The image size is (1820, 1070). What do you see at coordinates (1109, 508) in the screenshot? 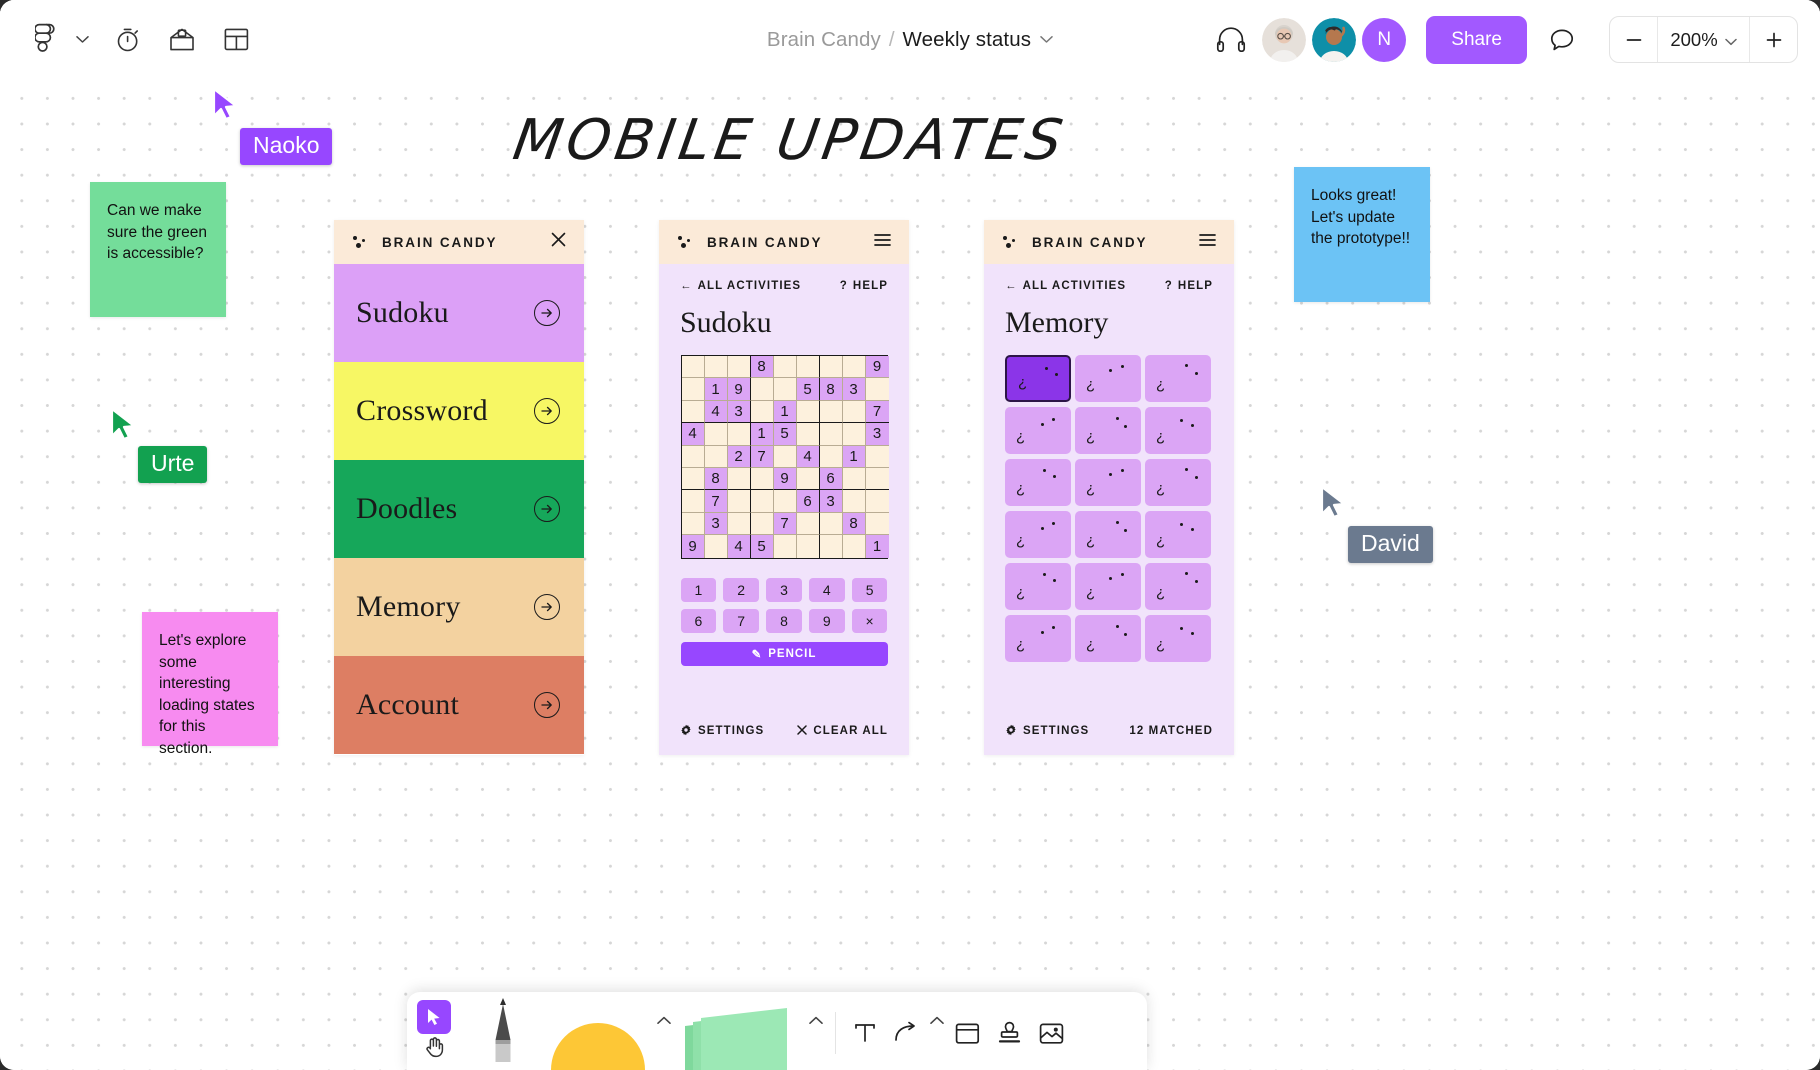
I see `memory-card-grid: ¿ ¿ ¿ ¿ ¿ ¿ ¿ ¿ ¿ ¿ ¿ ¿ ¿ ¿ ¿ ¿ ¿ ¿` at bounding box center [1109, 508].